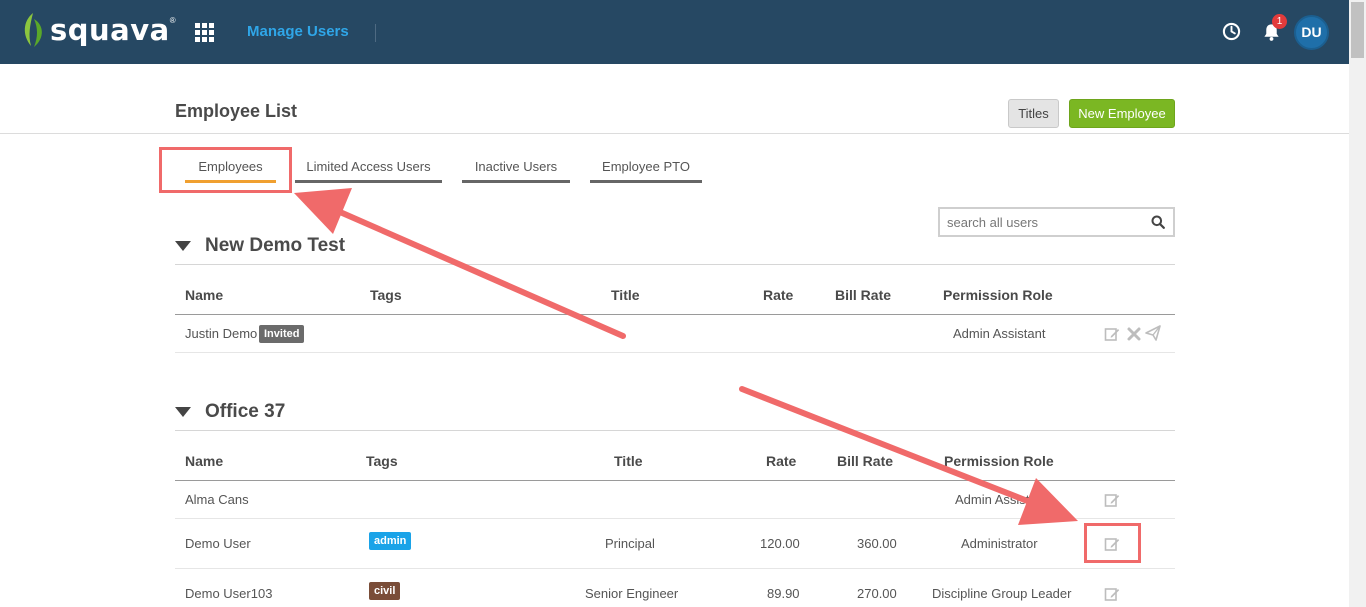  I want to click on tag-badge: admin, so click(390, 541).